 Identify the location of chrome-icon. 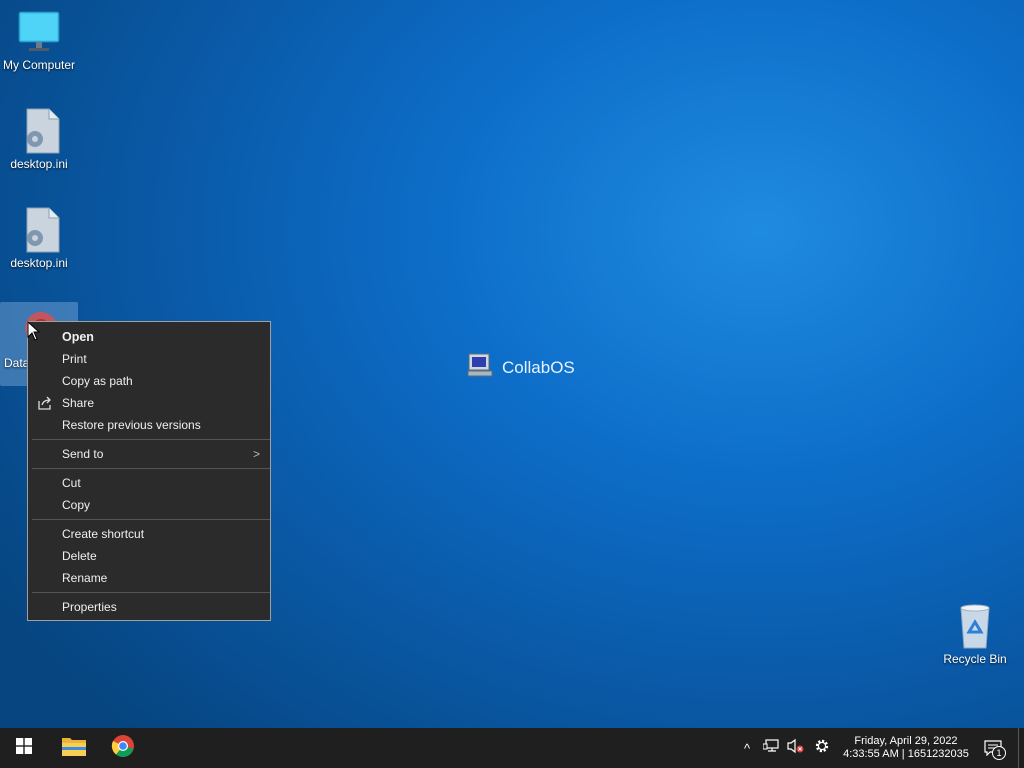
(123, 748).